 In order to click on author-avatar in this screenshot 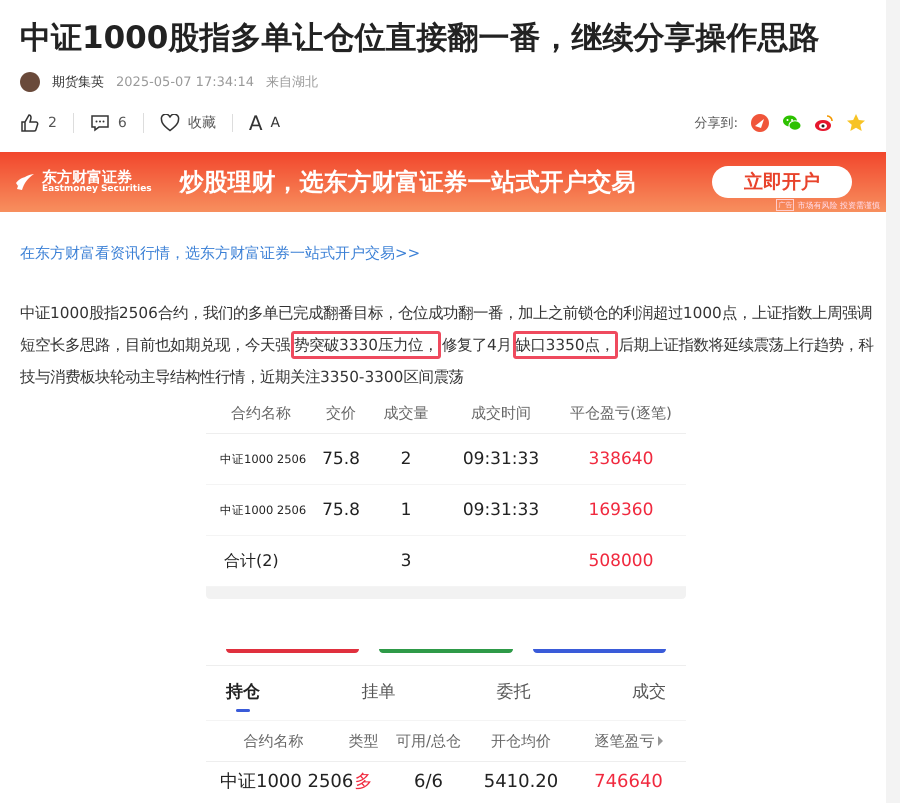, I will do `click(30, 82)`.